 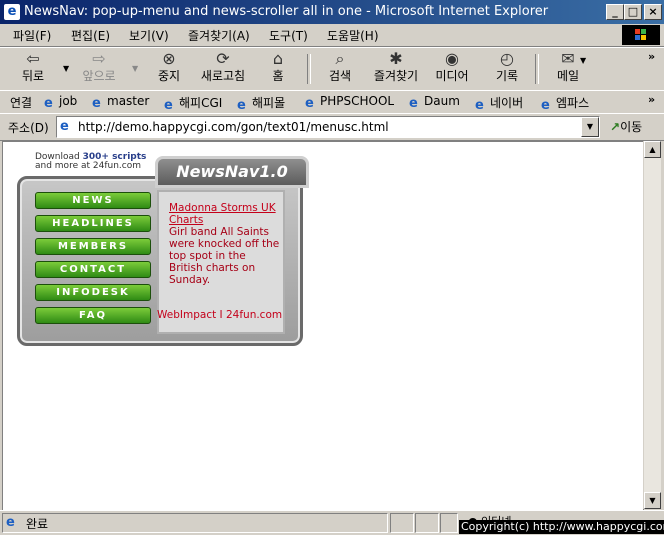 I want to click on stop-button: ⊗ 중지, so click(x=169, y=69).